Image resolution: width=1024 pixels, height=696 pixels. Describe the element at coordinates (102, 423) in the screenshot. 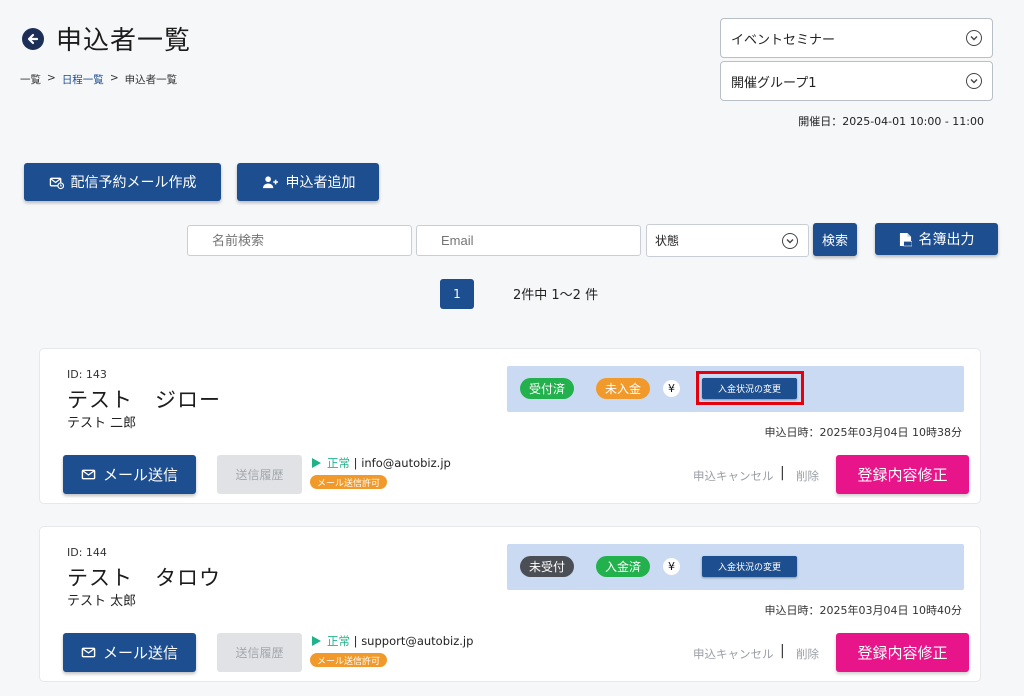

I see `applicant-name-kanji: テスト 二郎` at that location.